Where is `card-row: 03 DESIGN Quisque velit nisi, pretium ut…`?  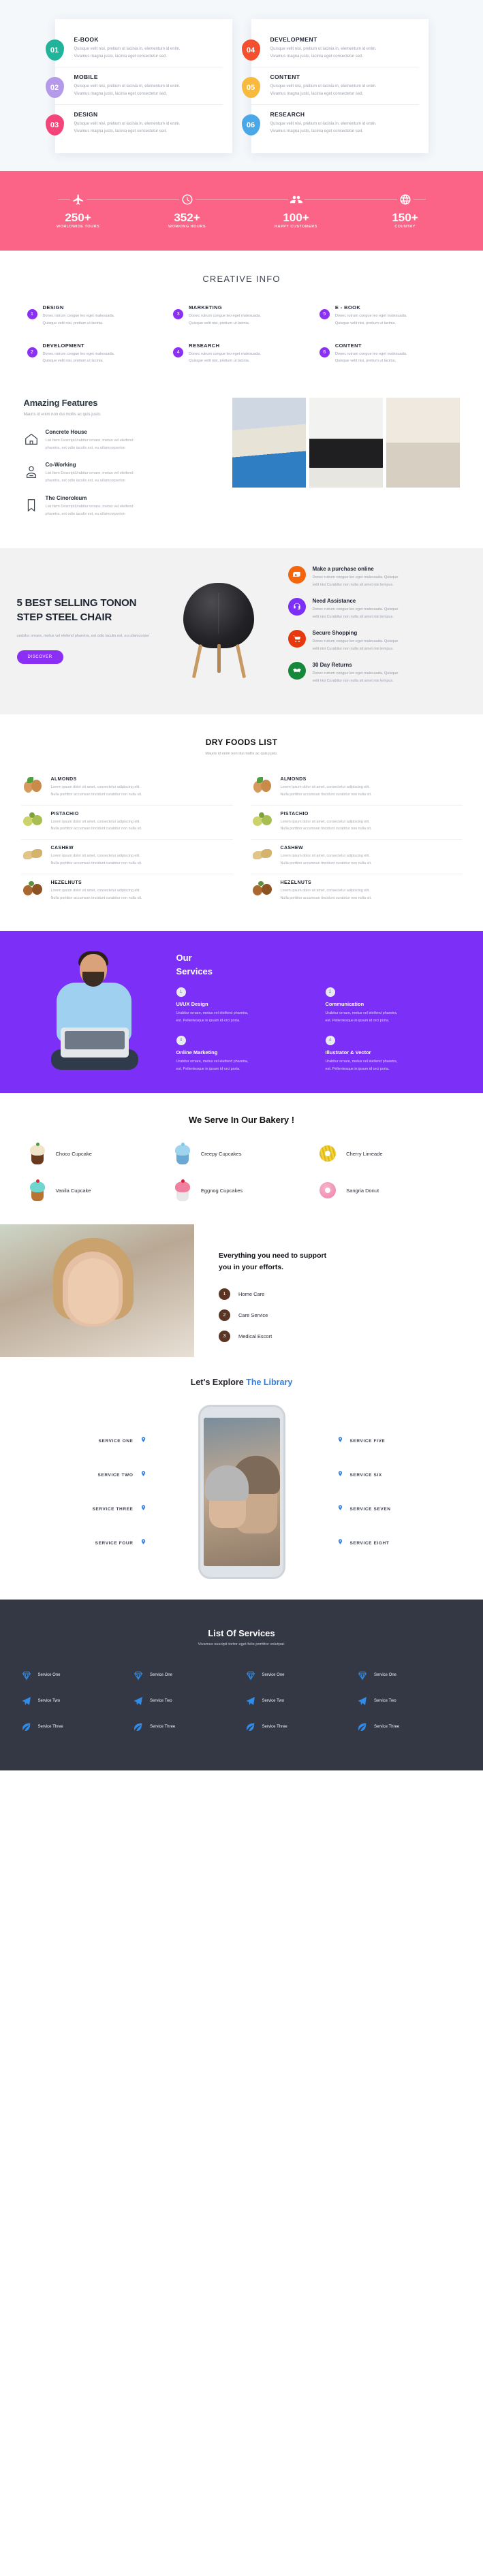
card-row: 03 DESIGN Quisque velit nisi, pretium ut… is located at coordinates (134, 123).